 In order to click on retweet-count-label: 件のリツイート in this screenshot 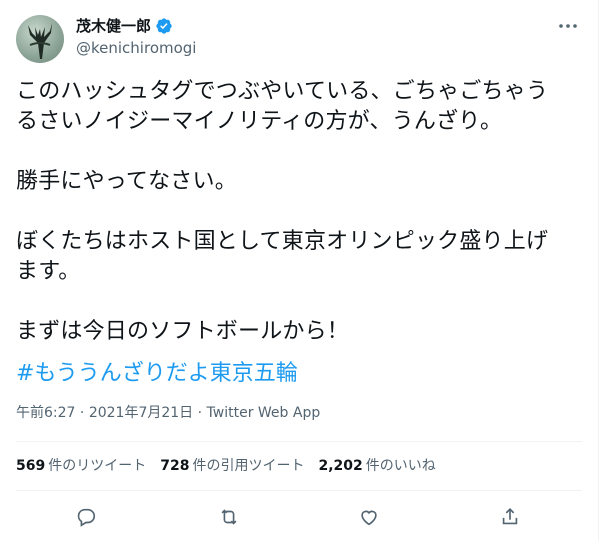, I will do `click(97, 466)`.